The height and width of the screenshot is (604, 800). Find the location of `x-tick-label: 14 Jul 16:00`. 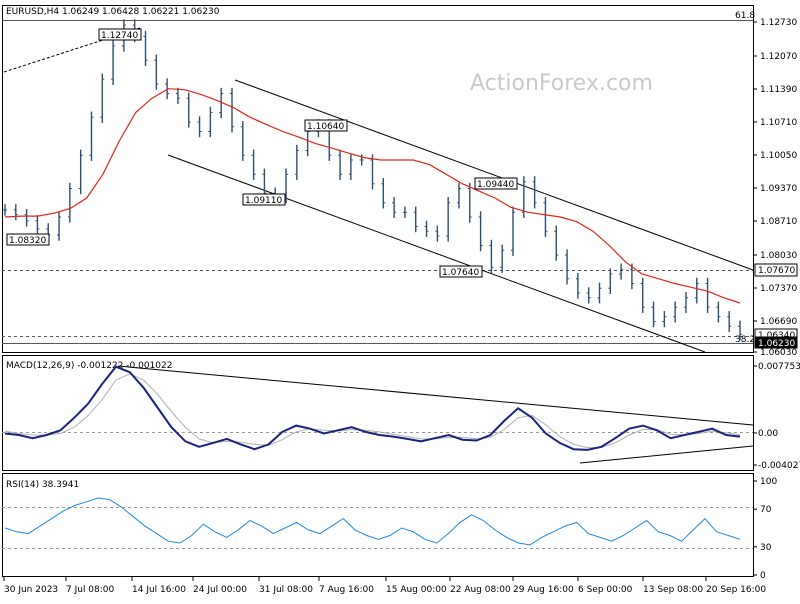

x-tick-label: 14 Jul 16:00 is located at coordinates (159, 590).